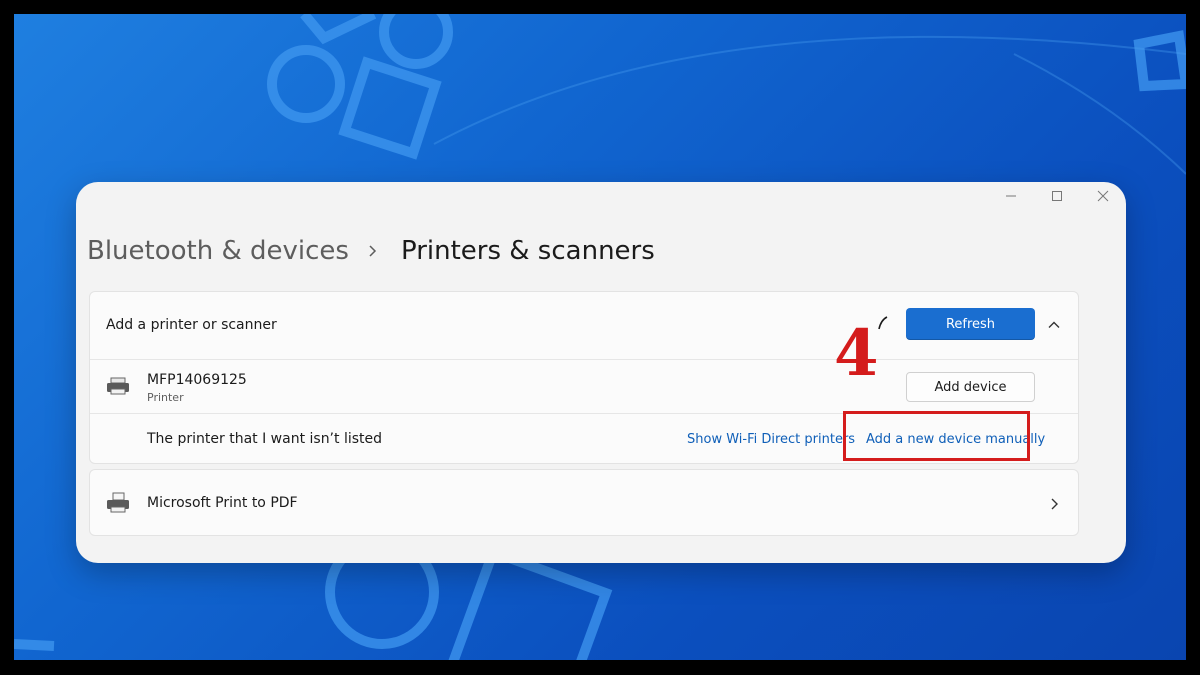 The image size is (1200, 675). Describe the element at coordinates (584, 502) in the screenshot. I see `device-row-print-to-pdf: Microsoft Print to PDF` at that location.